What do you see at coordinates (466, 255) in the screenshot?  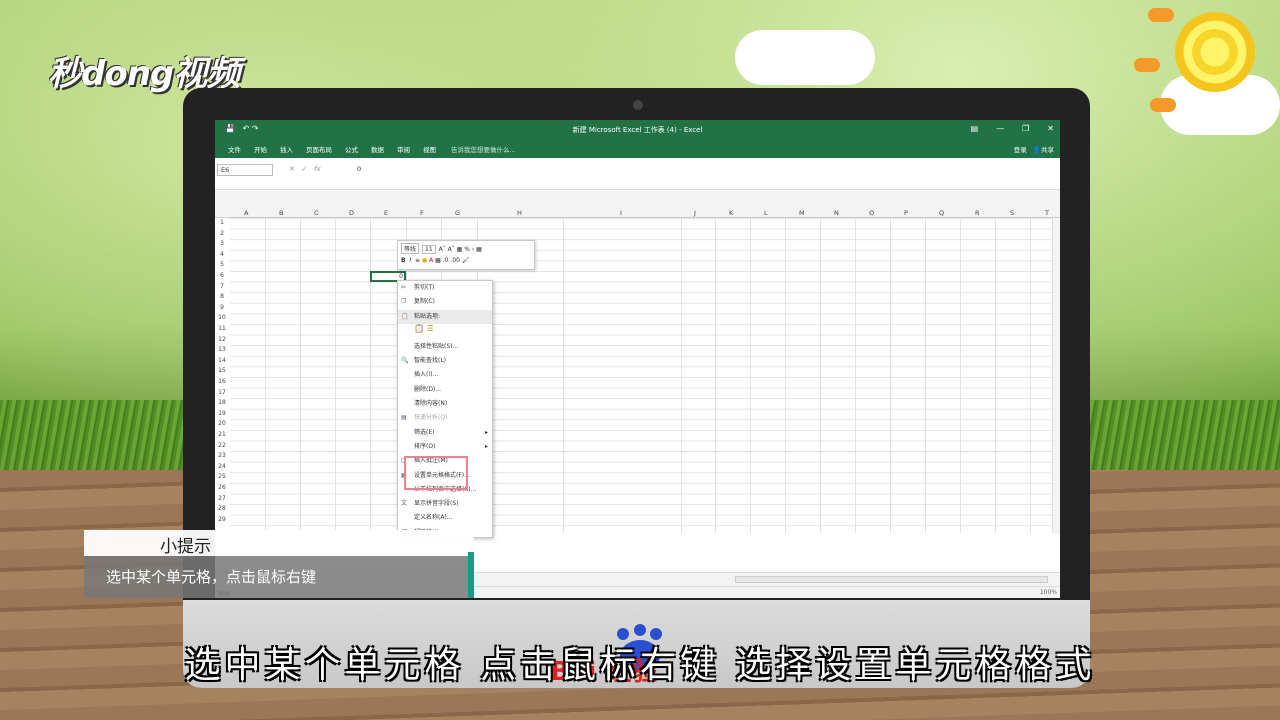 I see `mini-toolbar: 等线 11 Aˆ Aˇ ▦ % › ▦ B I ≡ ● A ▦ .0 .00 🖌` at bounding box center [466, 255].